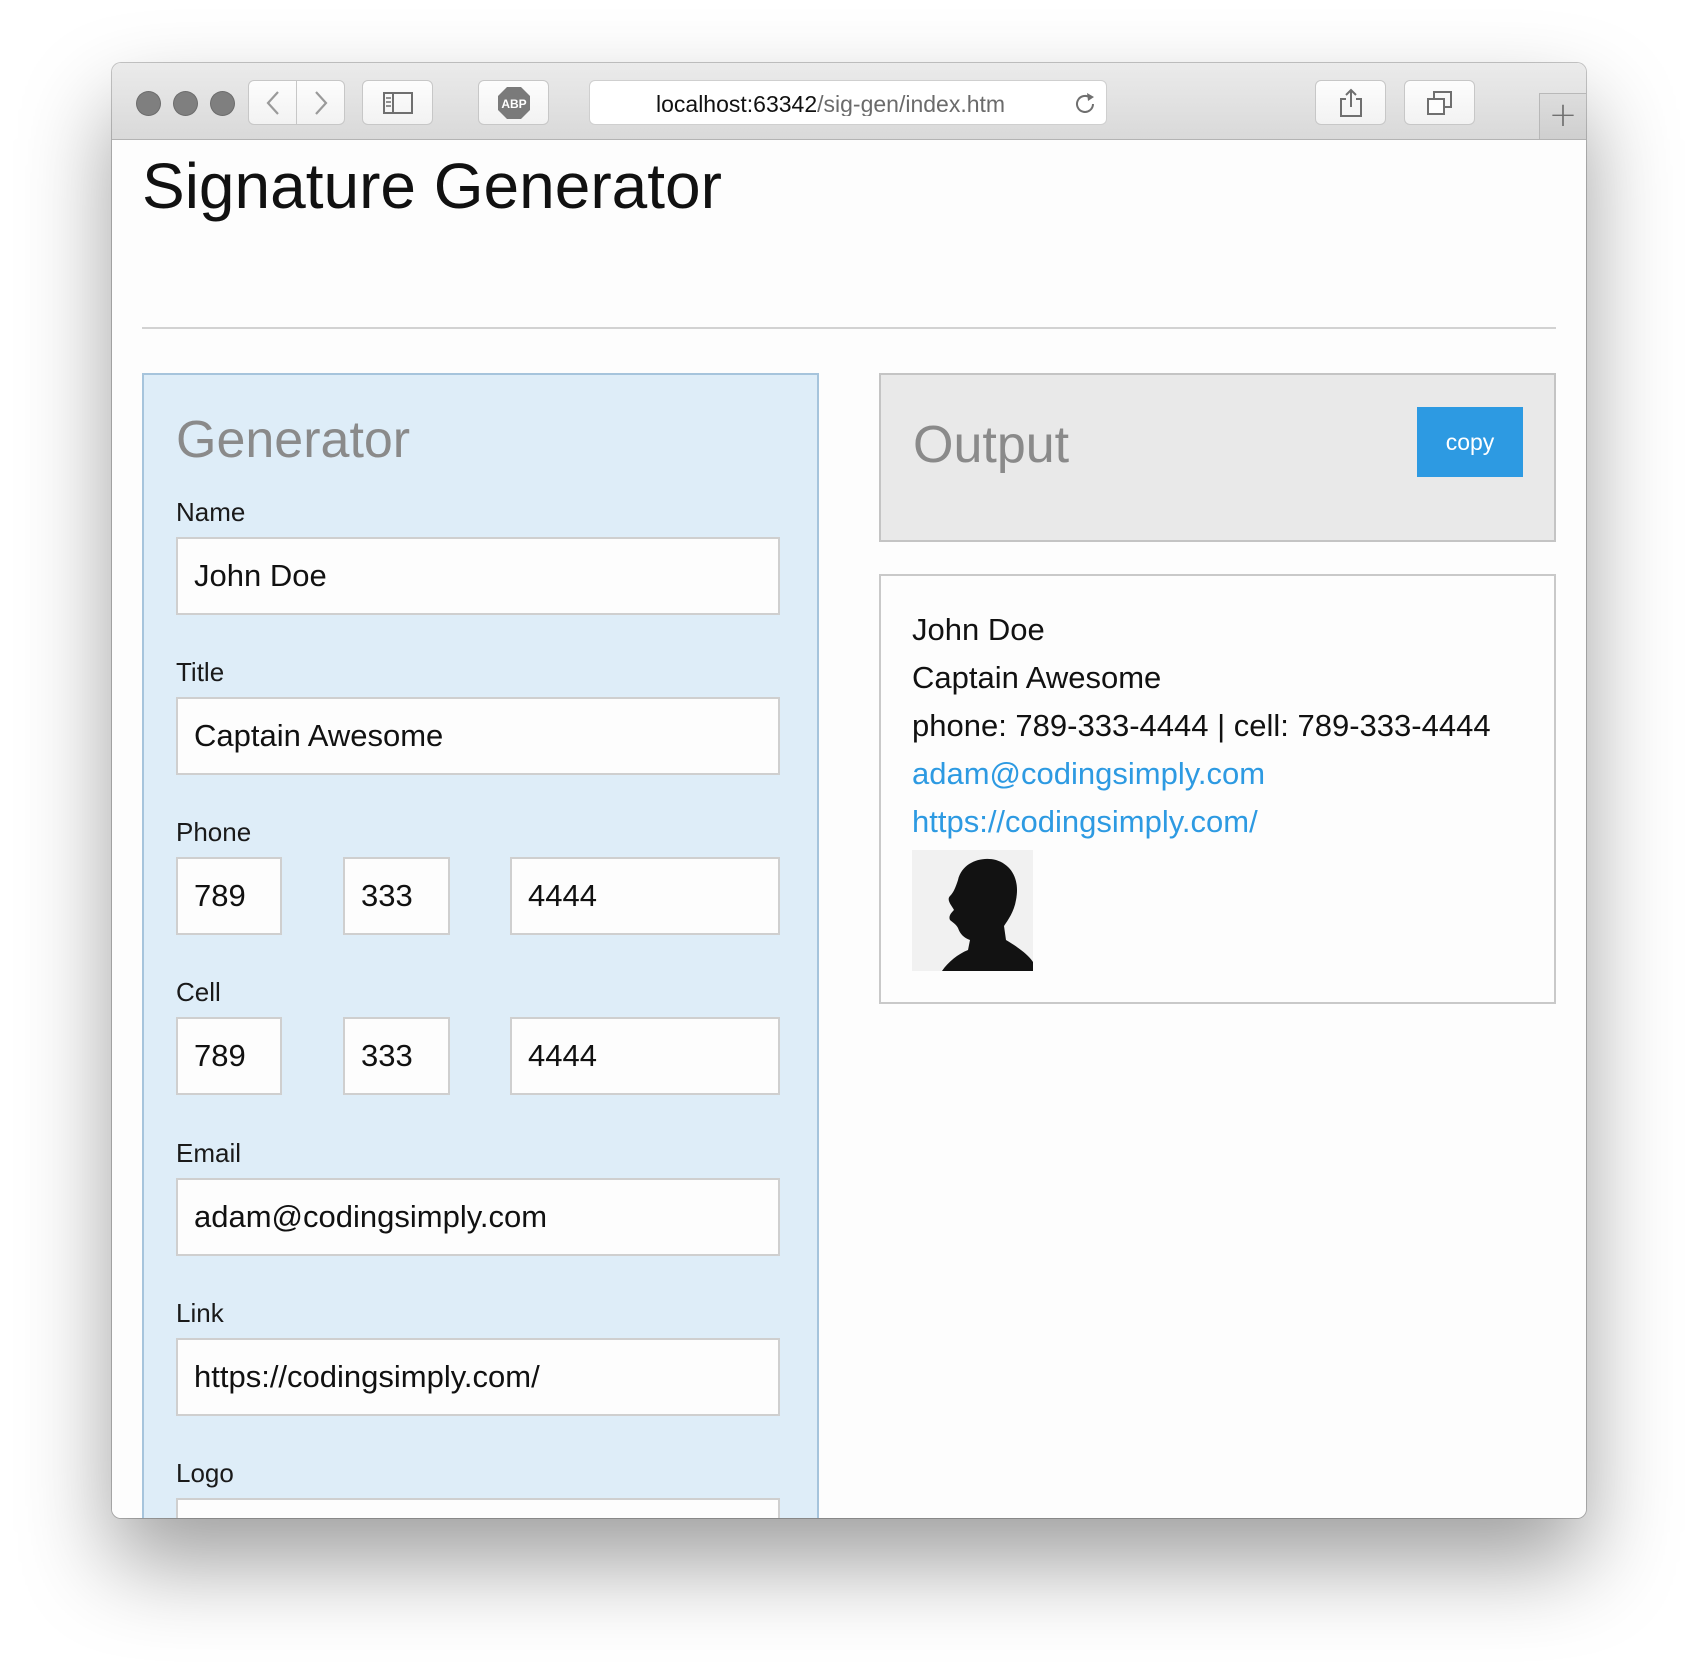 The width and height of the screenshot is (1690, 1672). Describe the element at coordinates (211, 512) in the screenshot. I see `name-label: Name` at that location.